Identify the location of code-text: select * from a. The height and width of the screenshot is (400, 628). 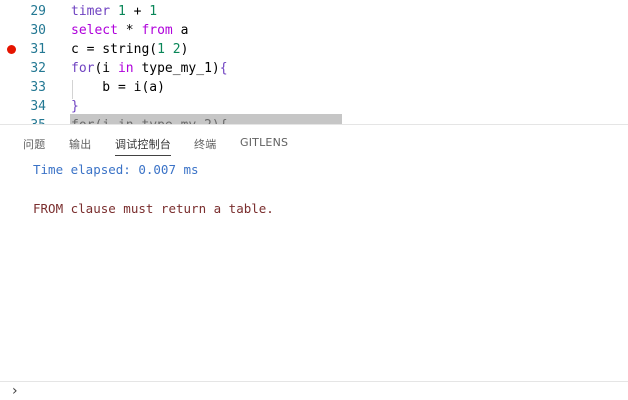
(129, 30).